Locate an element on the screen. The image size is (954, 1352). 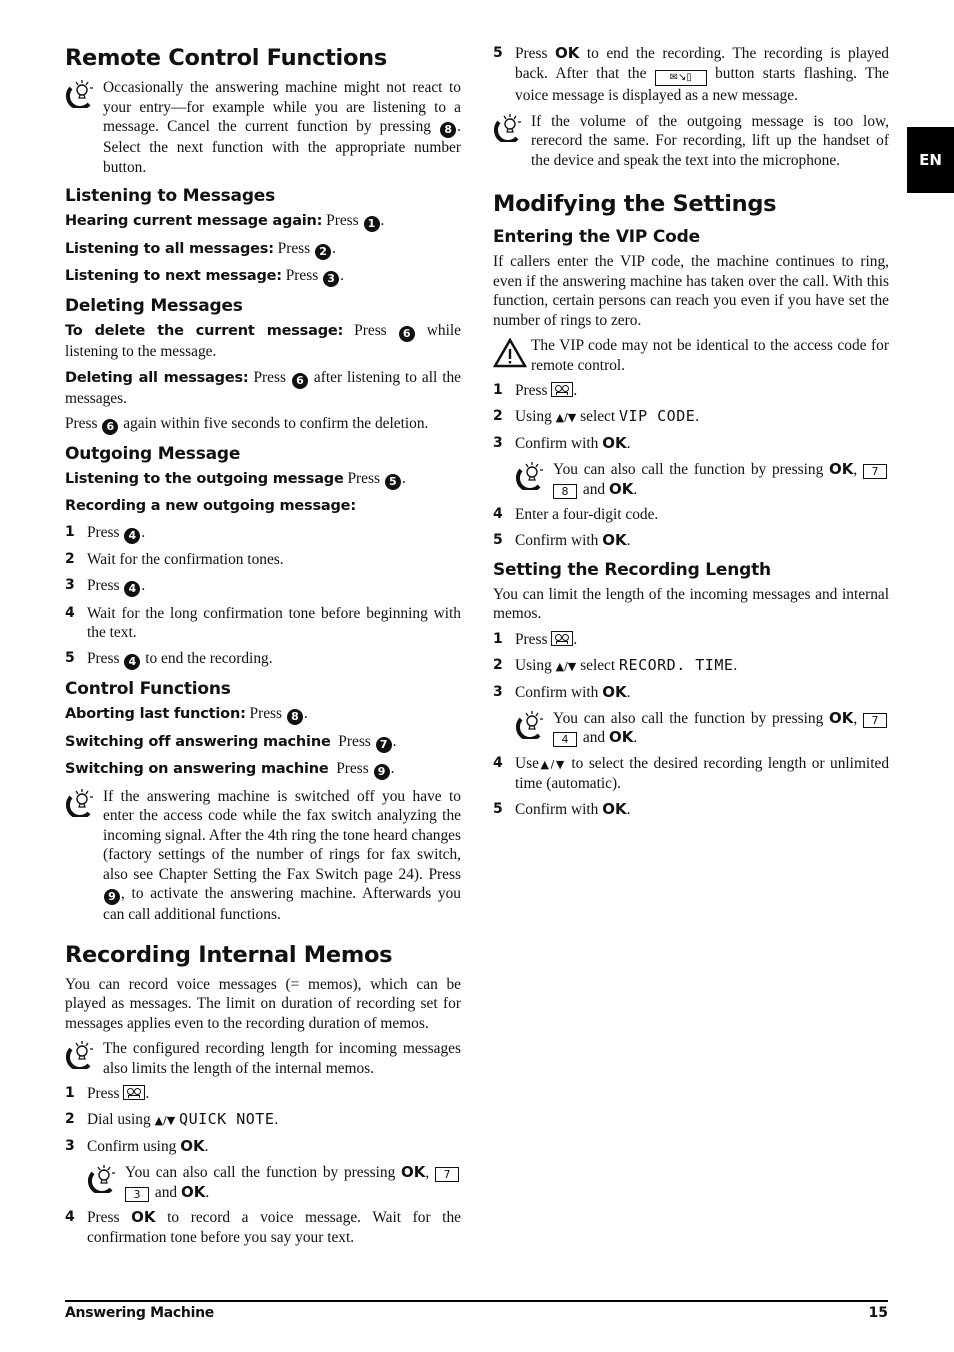
heading-recording-length: Setting the Recording Length is located at coordinates (632, 569).